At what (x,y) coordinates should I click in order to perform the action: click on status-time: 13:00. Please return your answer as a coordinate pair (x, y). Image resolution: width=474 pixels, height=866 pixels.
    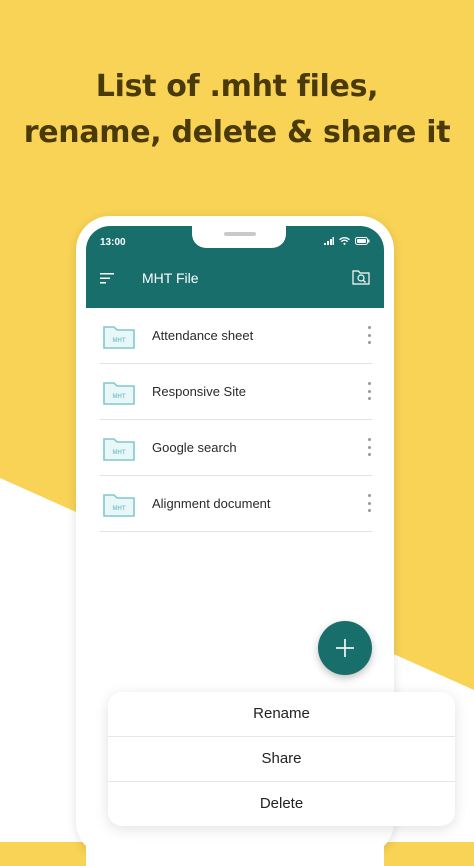
    Looking at the image, I should click on (113, 242).